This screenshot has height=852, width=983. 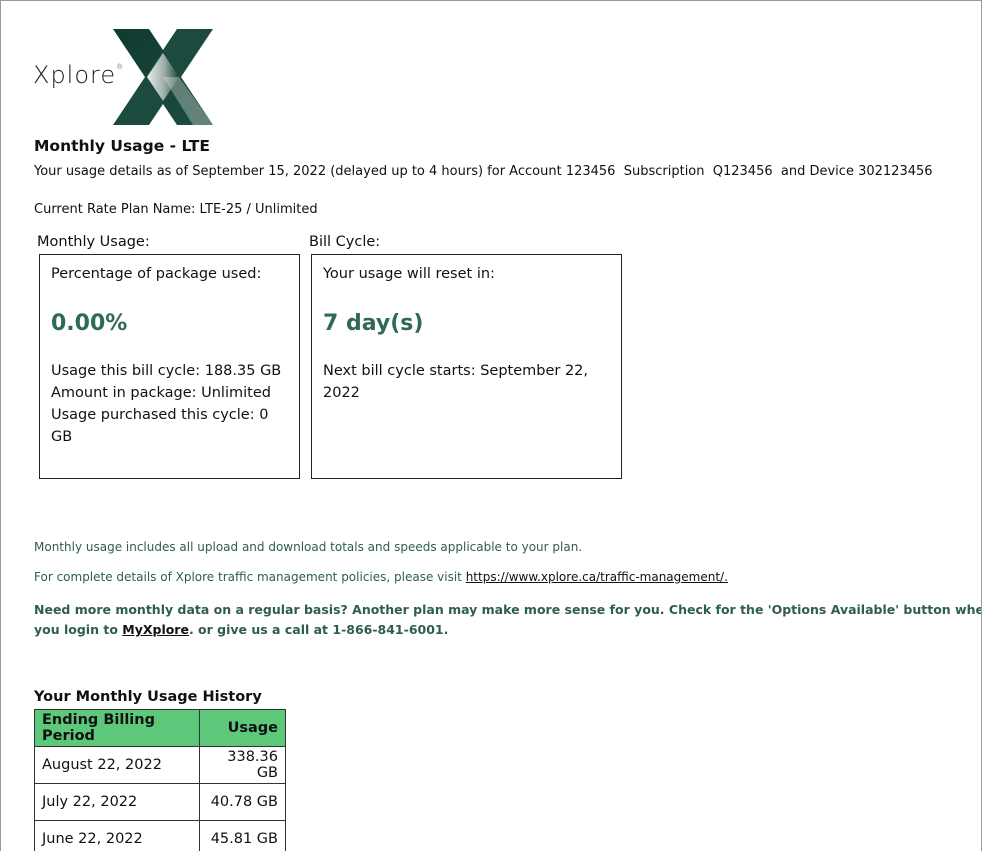 I want to click on usage-purchased: Usage purchased this cycle: 0 GB, so click(x=160, y=426).